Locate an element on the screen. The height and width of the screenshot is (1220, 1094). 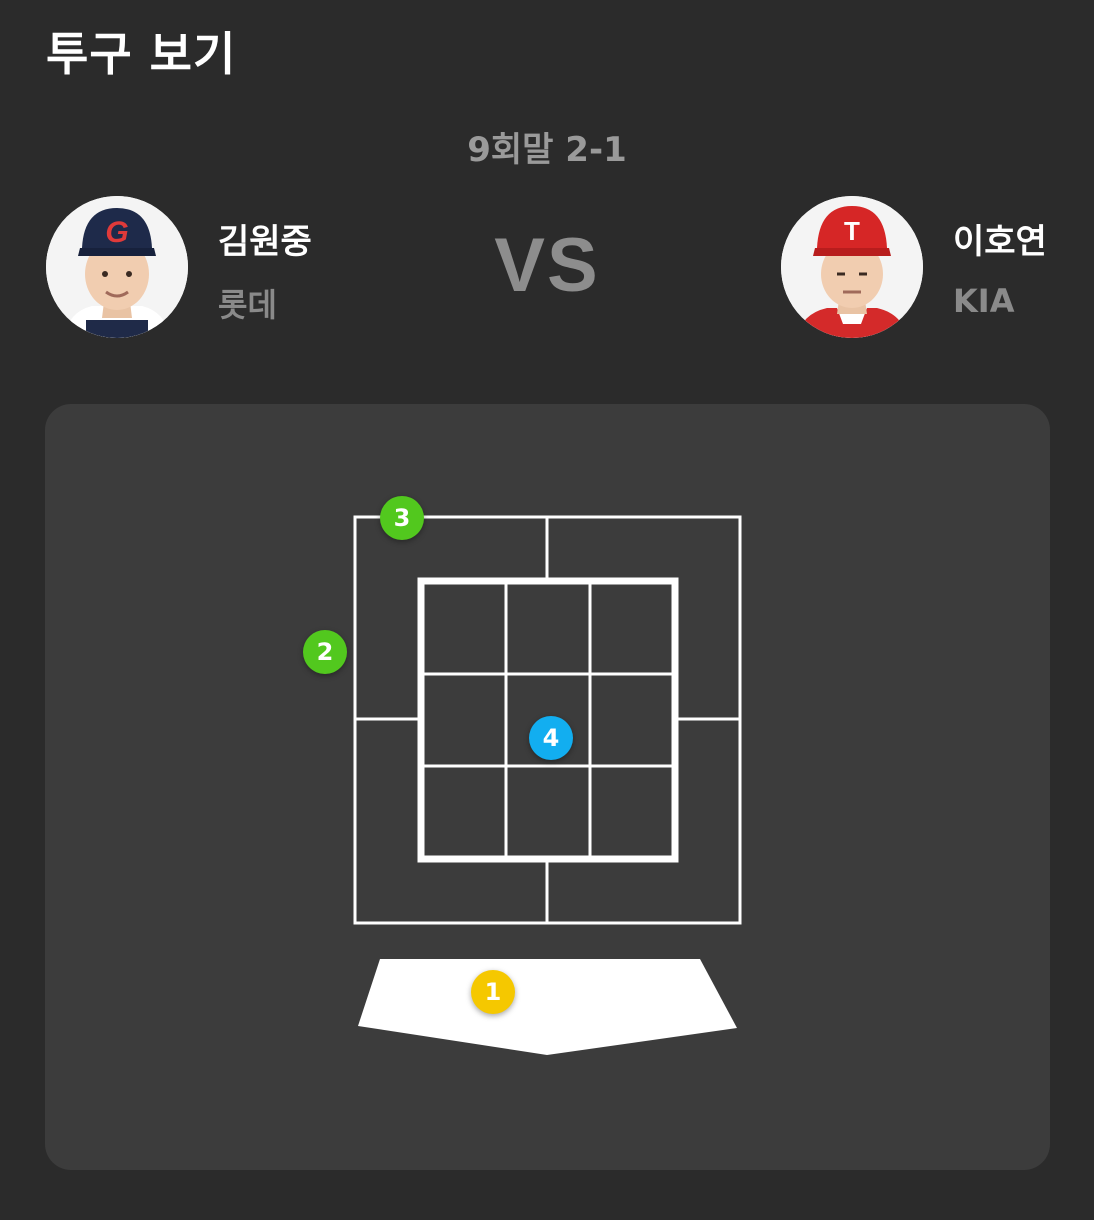
inning-score: 9회말 2-1 is located at coordinates (547, 150).